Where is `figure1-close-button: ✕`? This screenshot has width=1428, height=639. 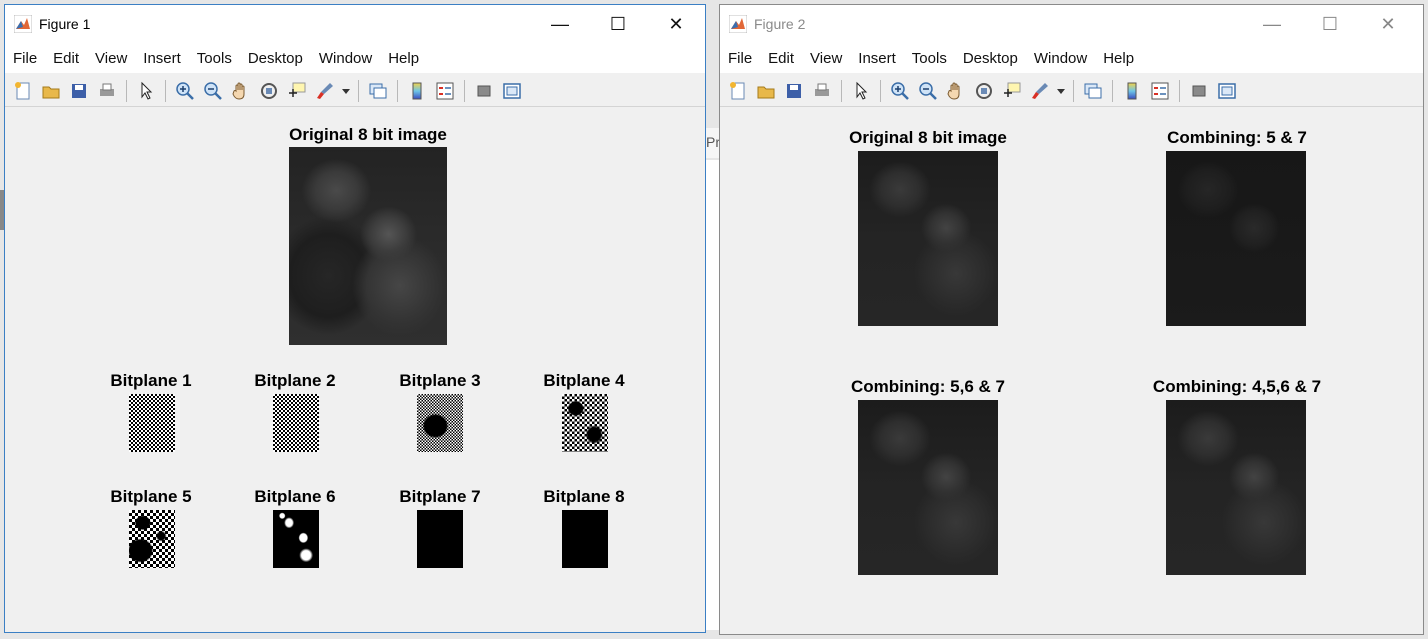 figure1-close-button: ✕ is located at coordinates (676, 24).